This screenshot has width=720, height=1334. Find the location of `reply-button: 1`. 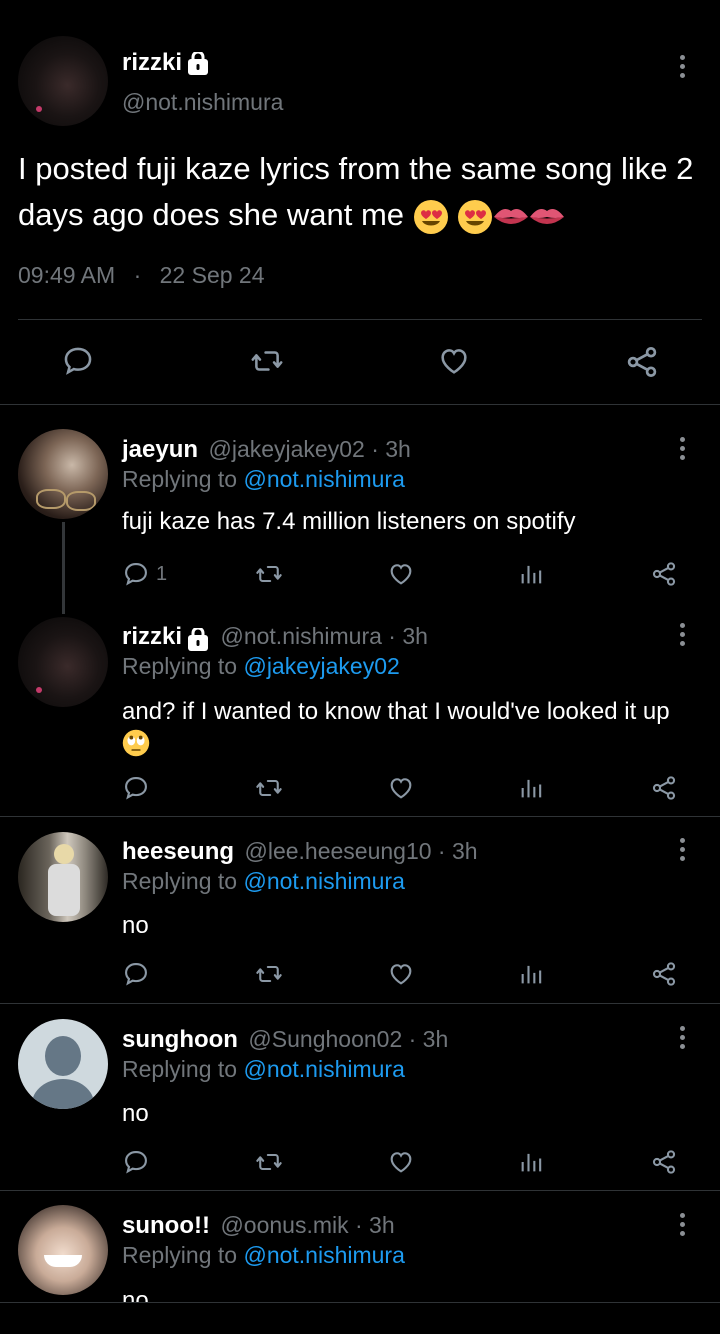

reply-button: 1 is located at coordinates (144, 574).